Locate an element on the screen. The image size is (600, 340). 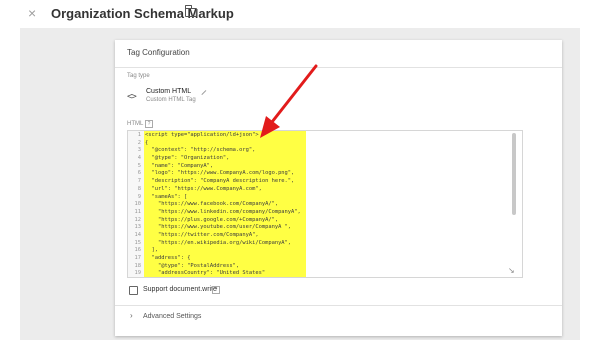
code-line: 10 "https://www.facebook.com/CompanyA/", is located at coordinates (323, 205).